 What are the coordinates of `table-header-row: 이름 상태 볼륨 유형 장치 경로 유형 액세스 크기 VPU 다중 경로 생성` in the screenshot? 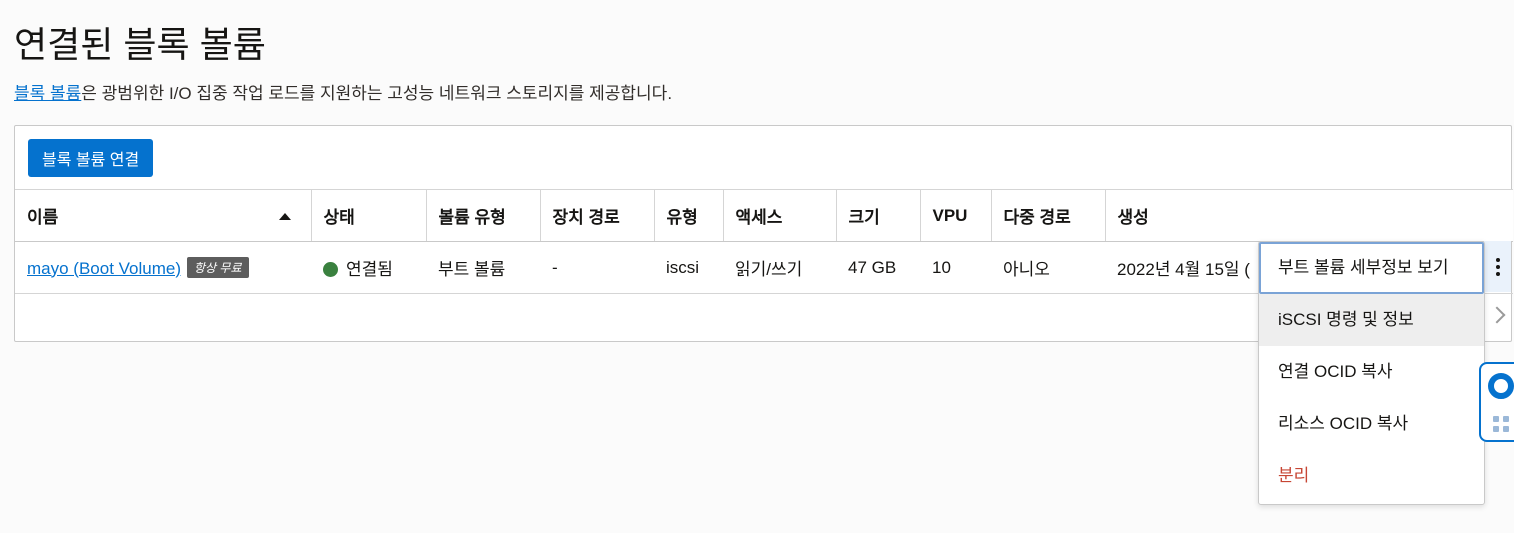 It's located at (764, 215).